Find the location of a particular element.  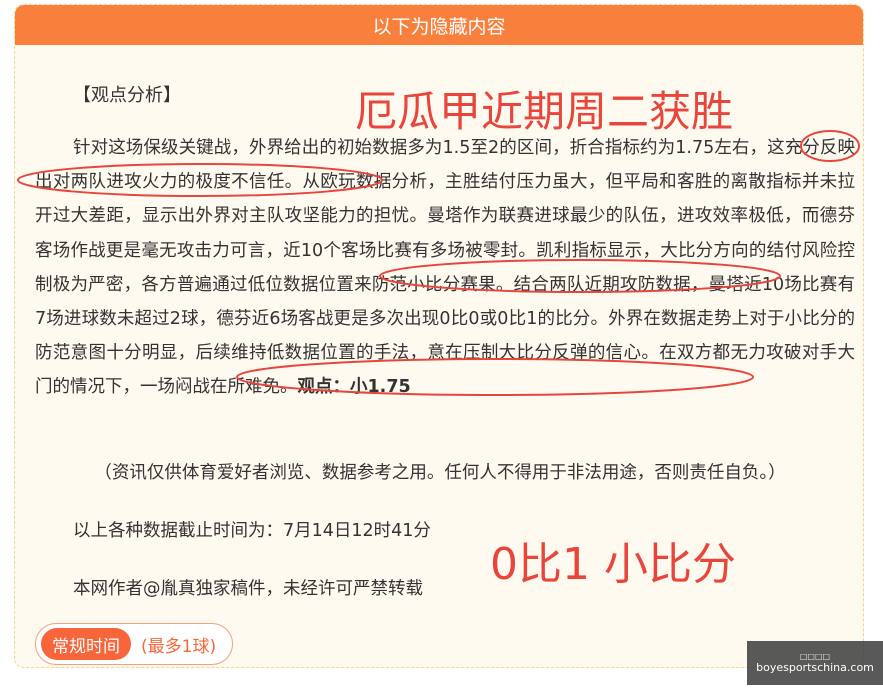

max-goals-text: (最多1球) is located at coordinates (179, 646).